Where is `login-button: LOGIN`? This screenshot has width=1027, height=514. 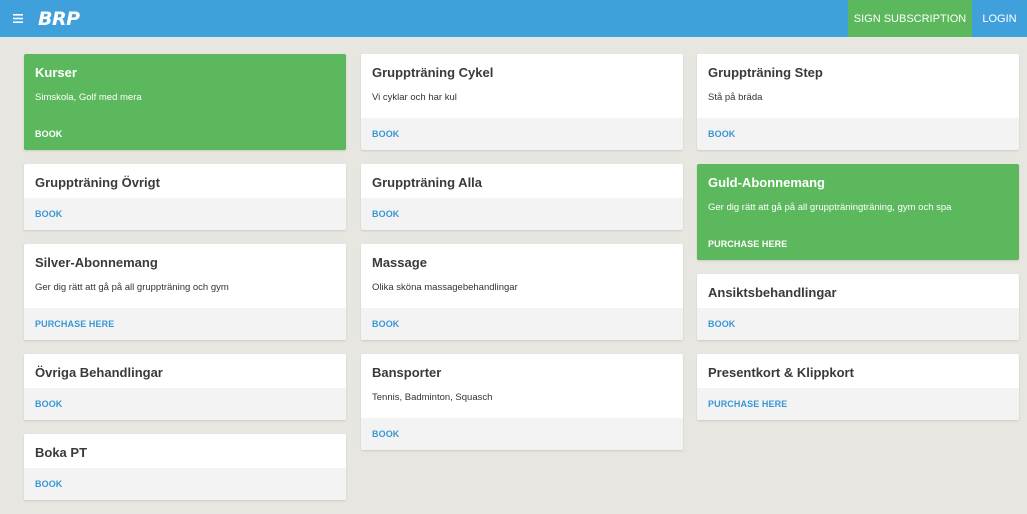 login-button: LOGIN is located at coordinates (999, 18).